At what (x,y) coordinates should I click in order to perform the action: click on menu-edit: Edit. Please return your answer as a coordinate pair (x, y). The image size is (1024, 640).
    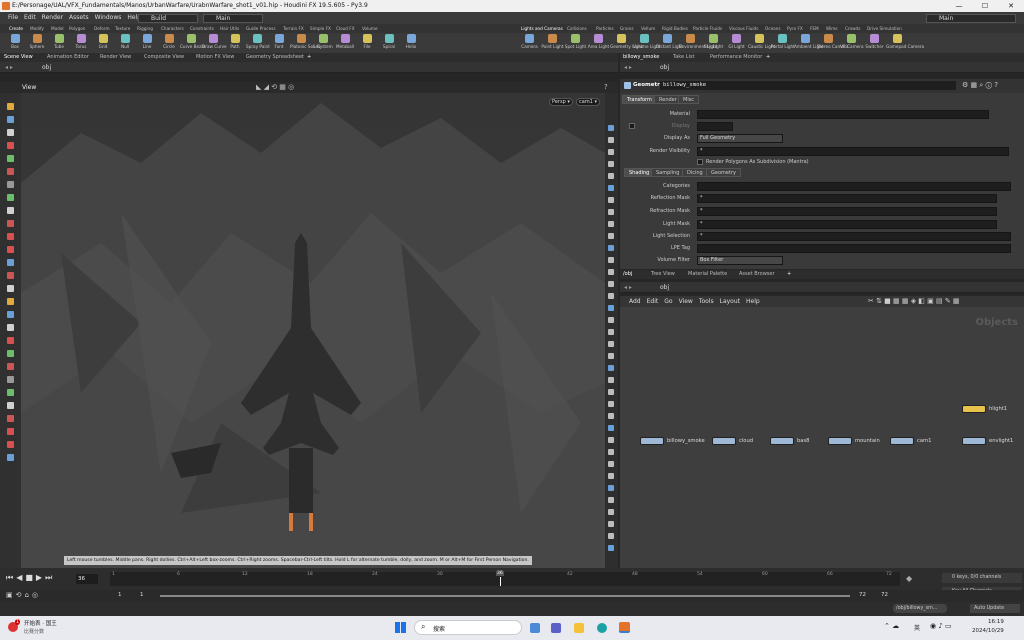
    Looking at the image, I should click on (30, 18).